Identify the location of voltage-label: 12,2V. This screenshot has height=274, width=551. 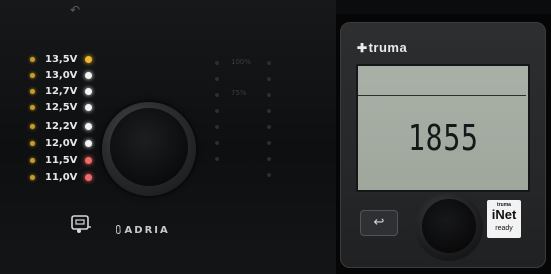
(61, 126).